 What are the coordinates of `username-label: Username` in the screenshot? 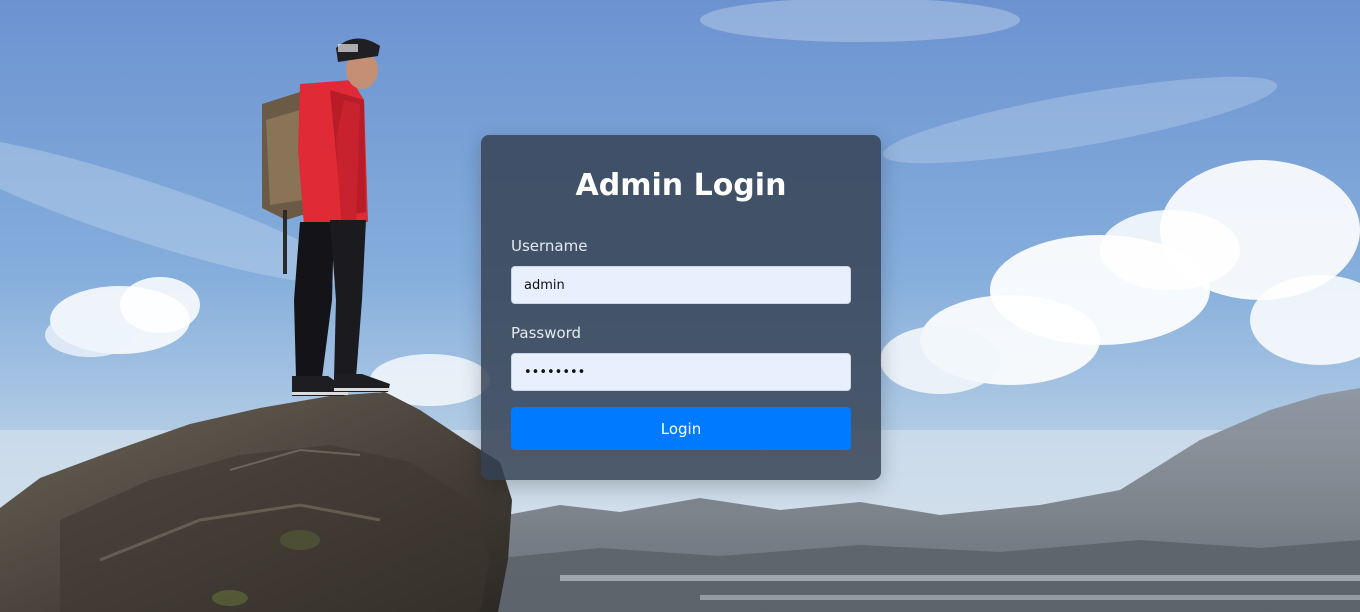 It's located at (549, 246).